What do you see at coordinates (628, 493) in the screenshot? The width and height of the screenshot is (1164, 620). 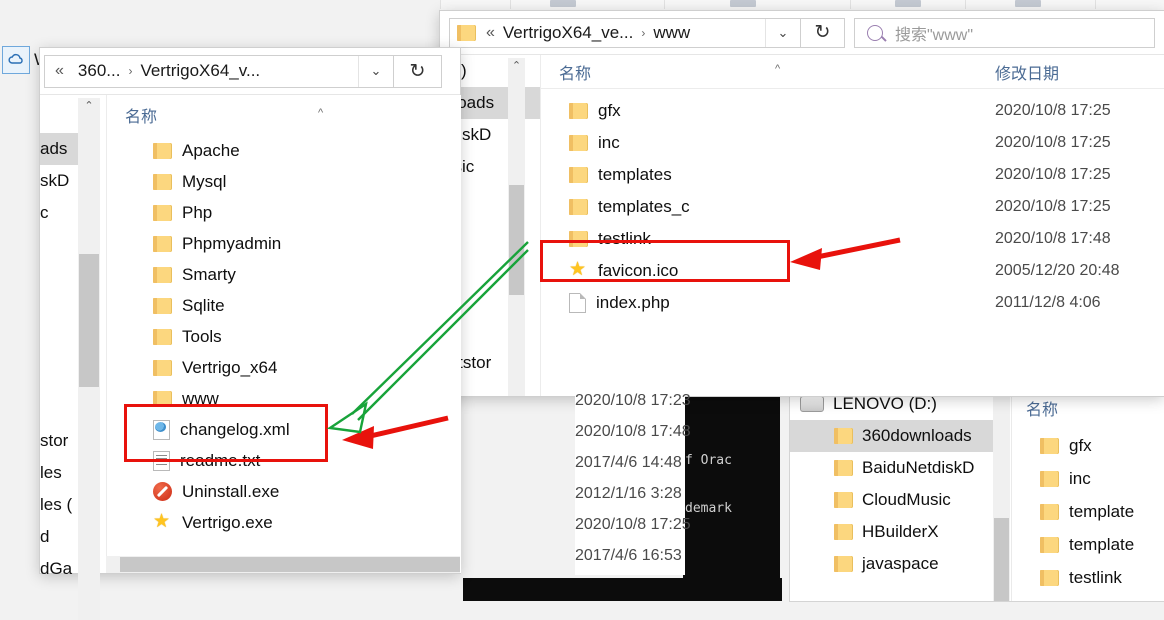 I see `file-modified-date: 2012/1/16 3:28` at bounding box center [628, 493].